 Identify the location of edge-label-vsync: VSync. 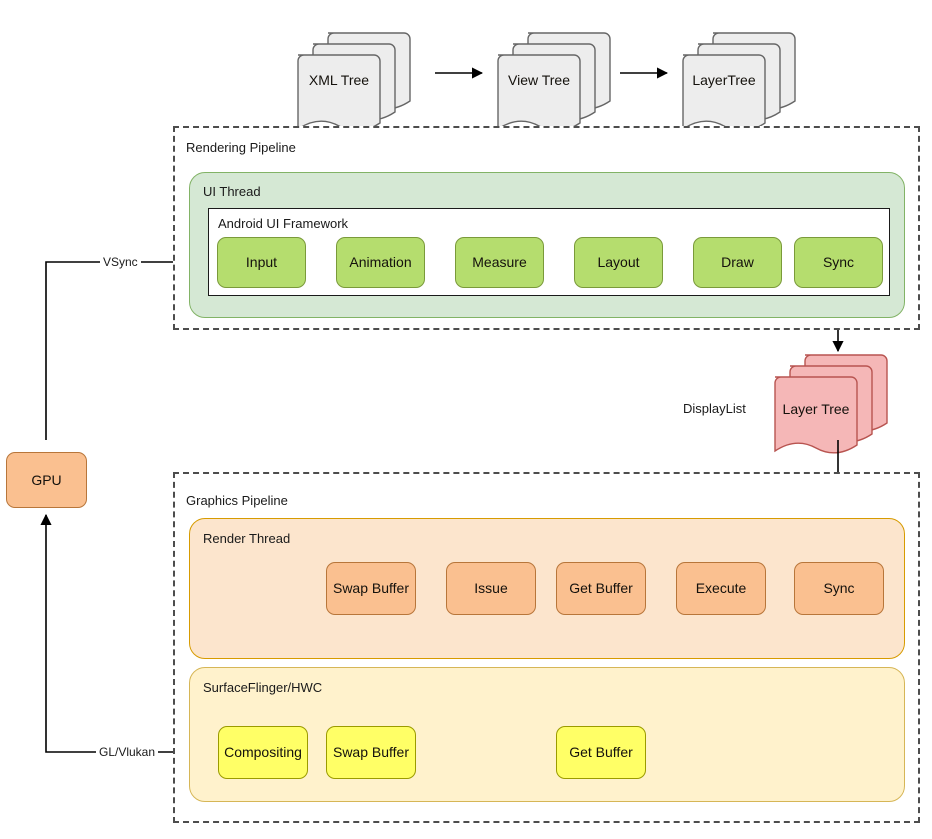
(120, 262).